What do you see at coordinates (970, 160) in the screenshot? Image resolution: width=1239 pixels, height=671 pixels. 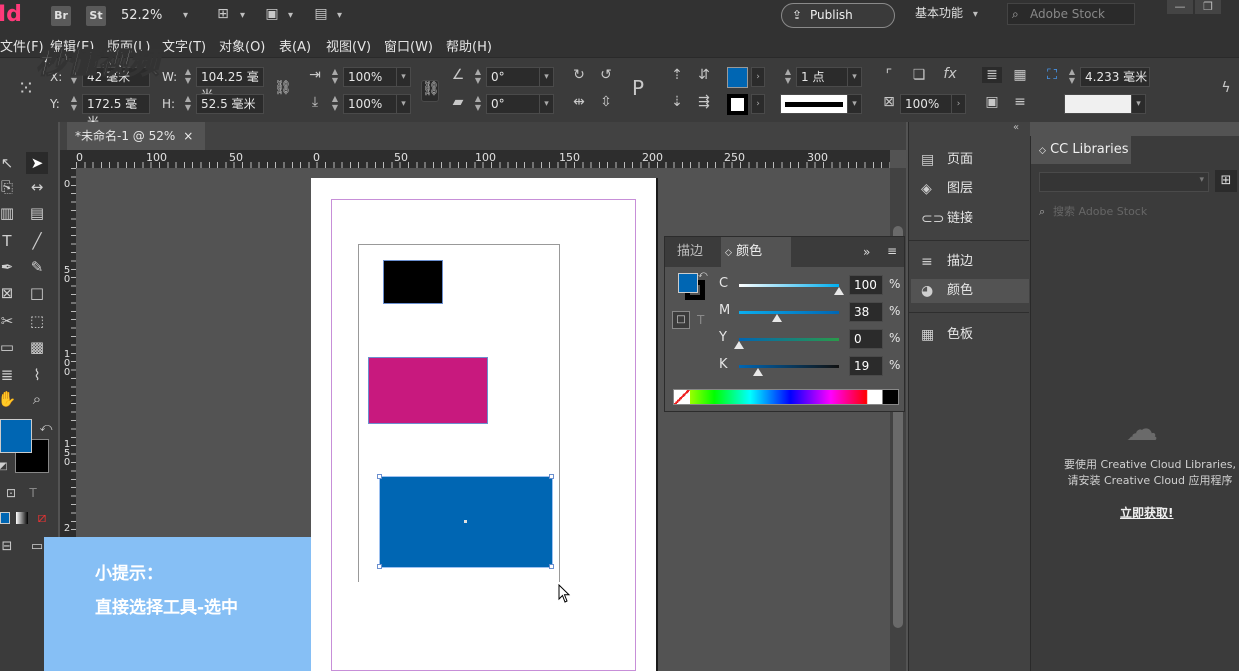 I see `panel-item-0: ▤ 页面` at bounding box center [970, 160].